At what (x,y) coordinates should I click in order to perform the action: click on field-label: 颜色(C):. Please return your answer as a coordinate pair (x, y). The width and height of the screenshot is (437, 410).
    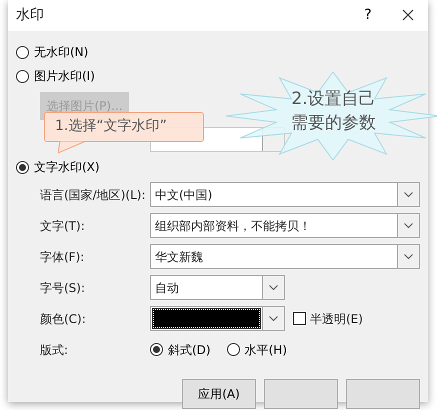
    Looking at the image, I should click on (63, 319).